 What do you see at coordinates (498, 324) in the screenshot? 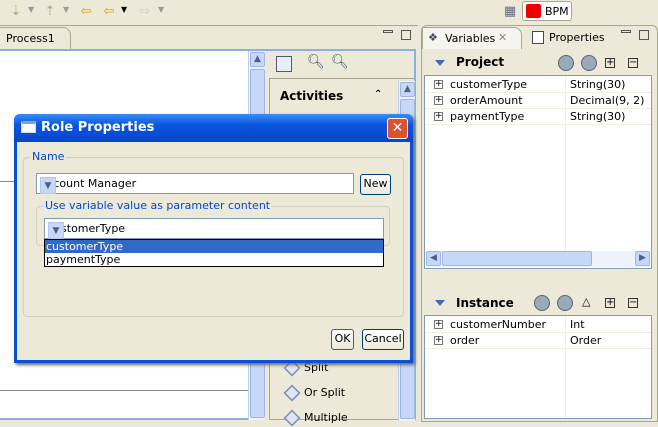
I see `variable-name: customerNumber` at bounding box center [498, 324].